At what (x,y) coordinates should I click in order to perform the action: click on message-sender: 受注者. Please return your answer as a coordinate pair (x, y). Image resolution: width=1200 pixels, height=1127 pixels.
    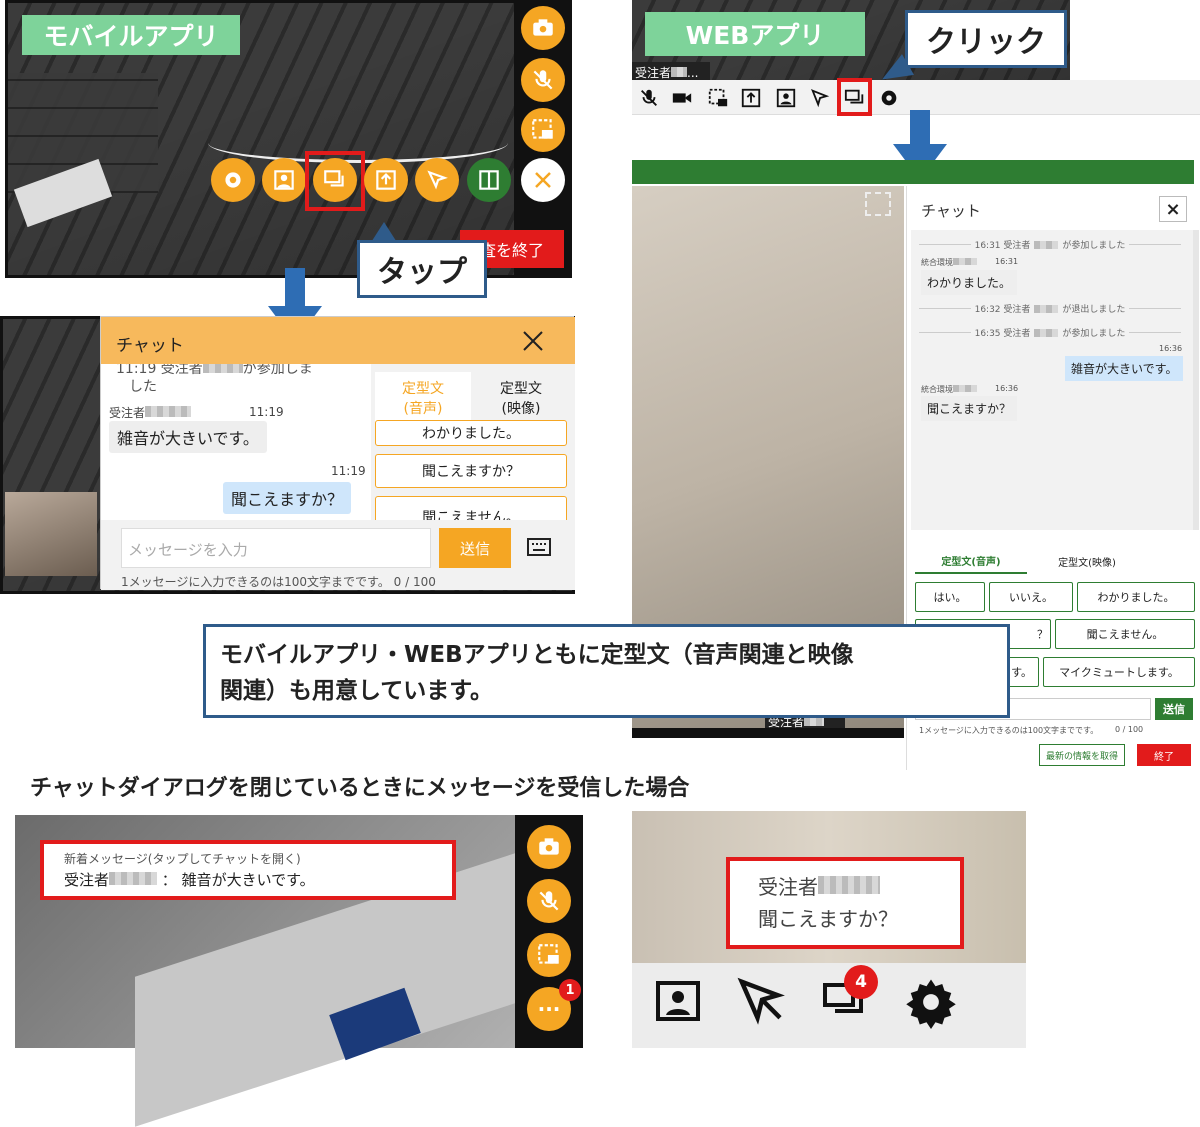
    Looking at the image, I should click on (150, 412).